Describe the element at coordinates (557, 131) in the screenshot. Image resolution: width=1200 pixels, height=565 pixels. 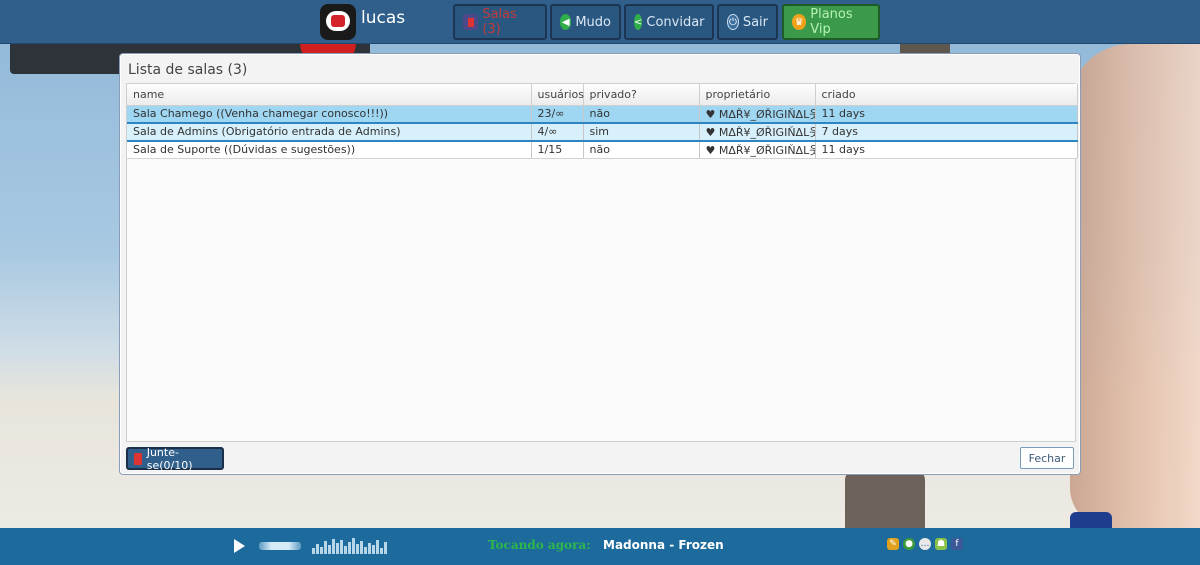
I see `room-users: 4/∞` at that location.